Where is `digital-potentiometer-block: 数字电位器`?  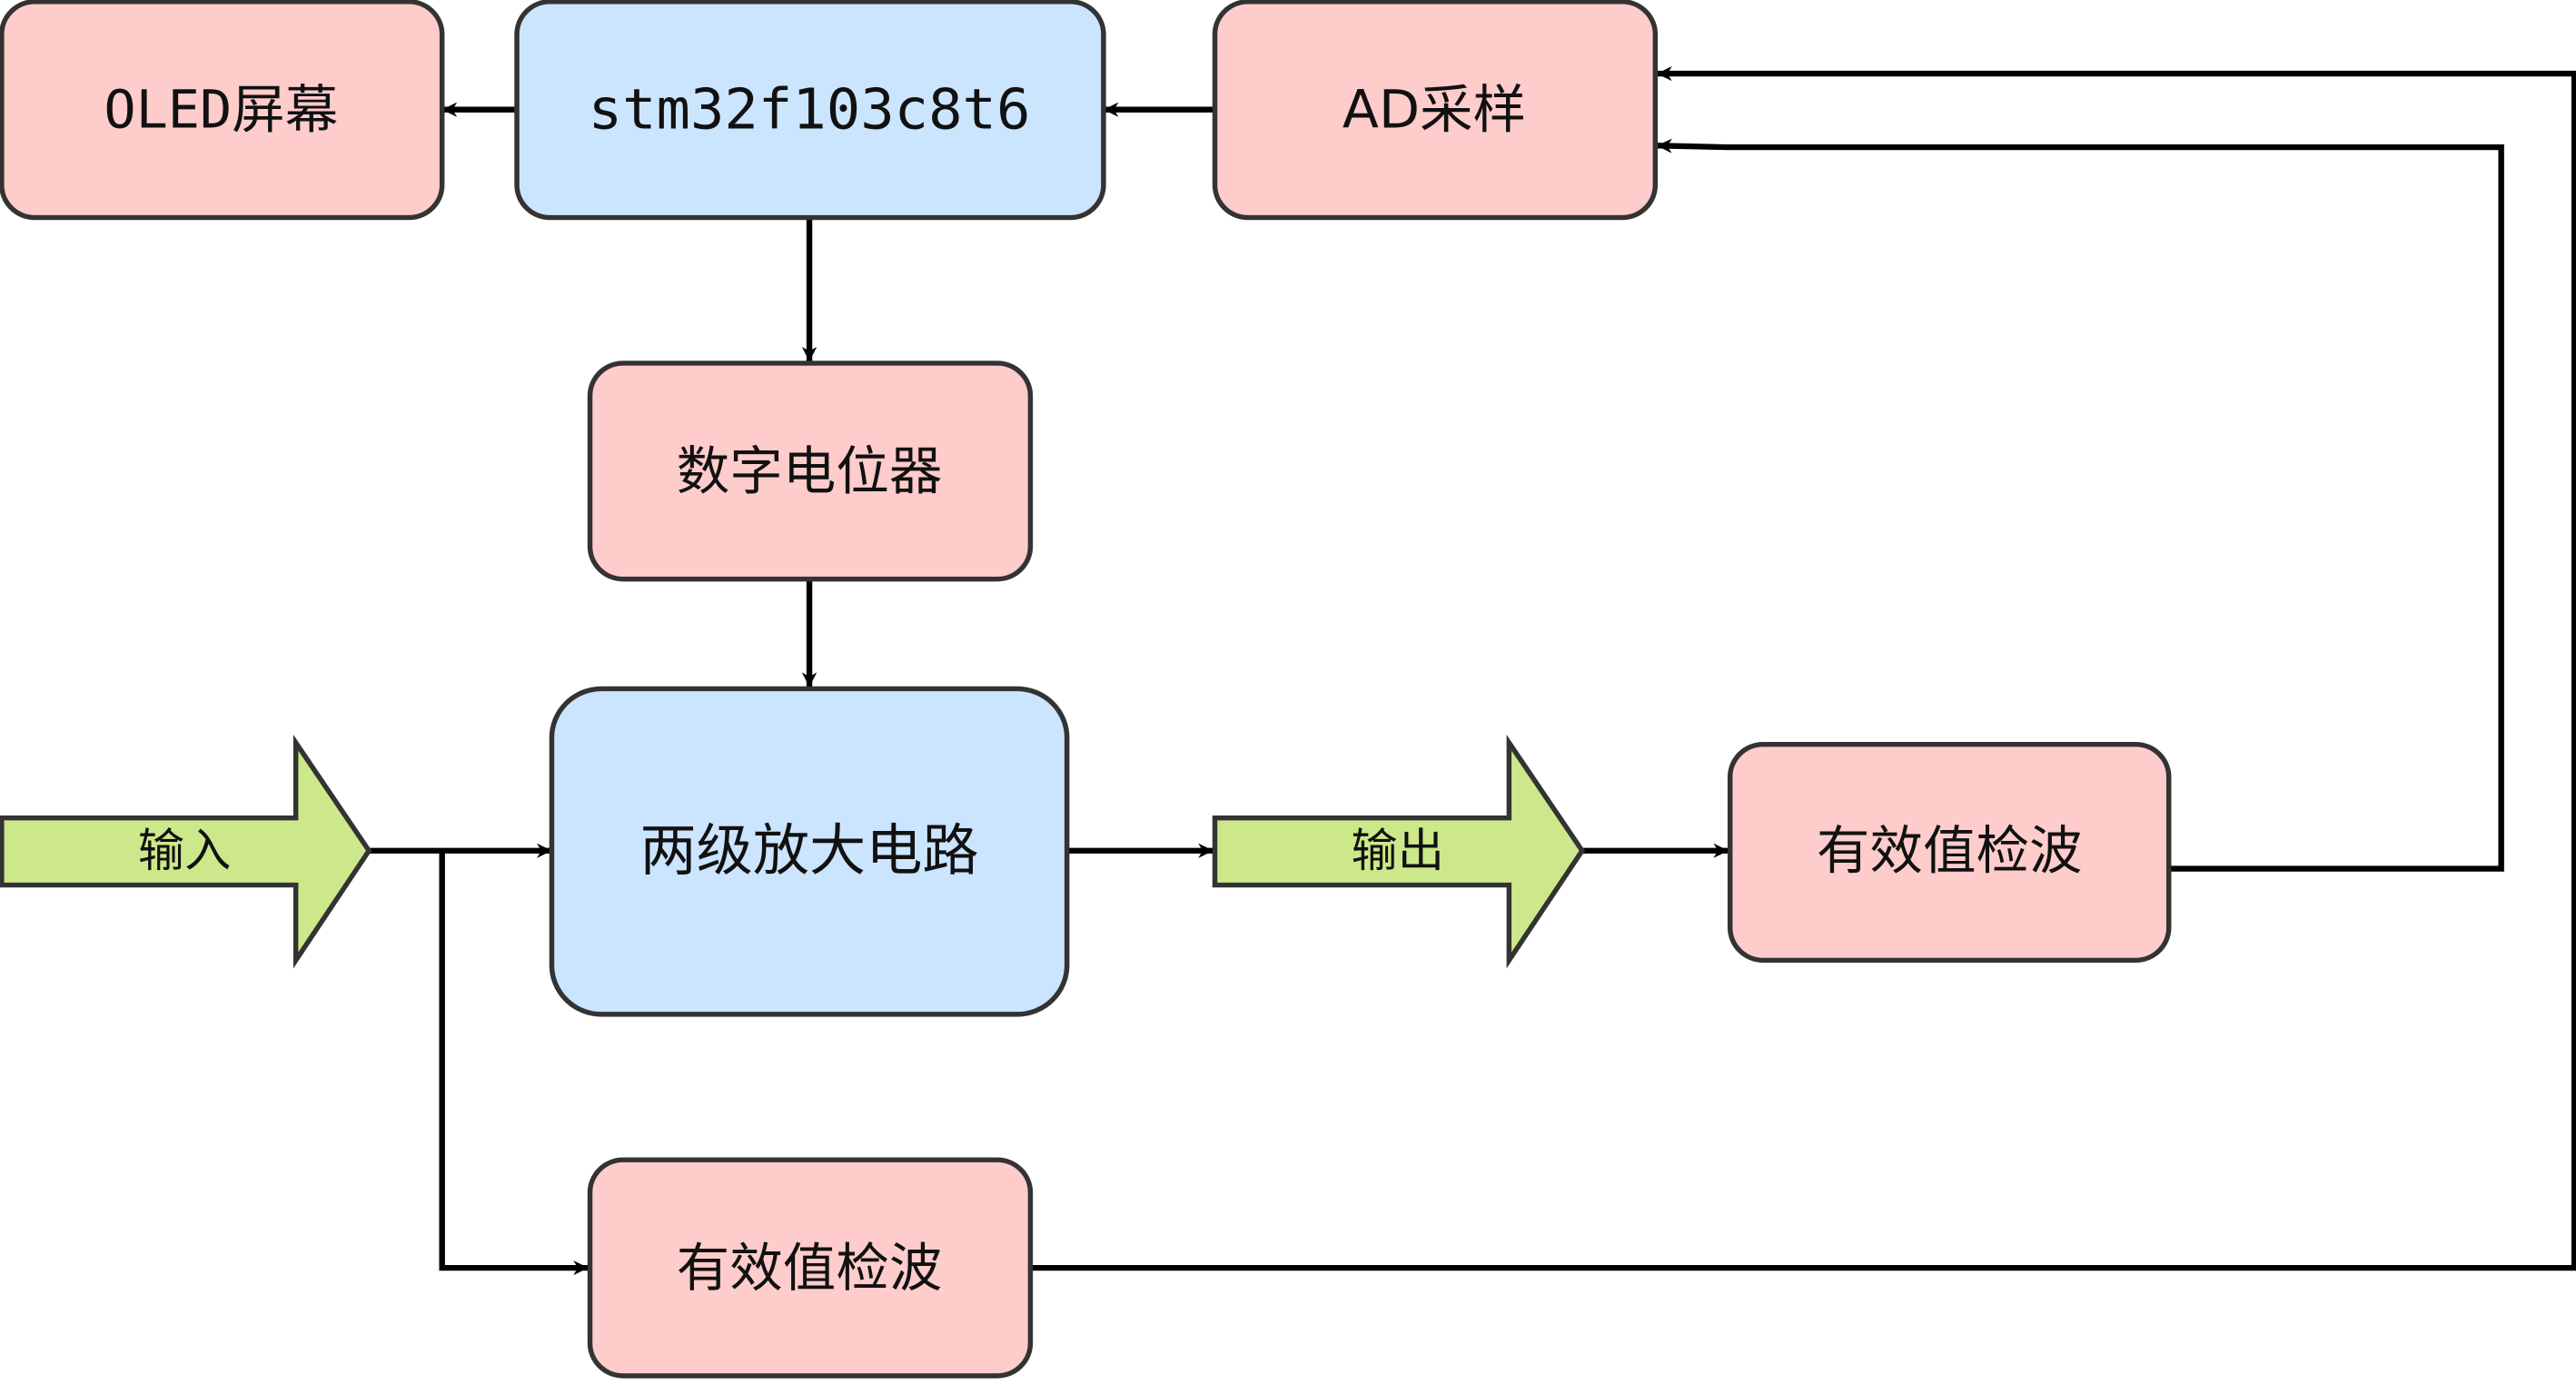
digital-potentiometer-block: 数字电位器 is located at coordinates (810, 471).